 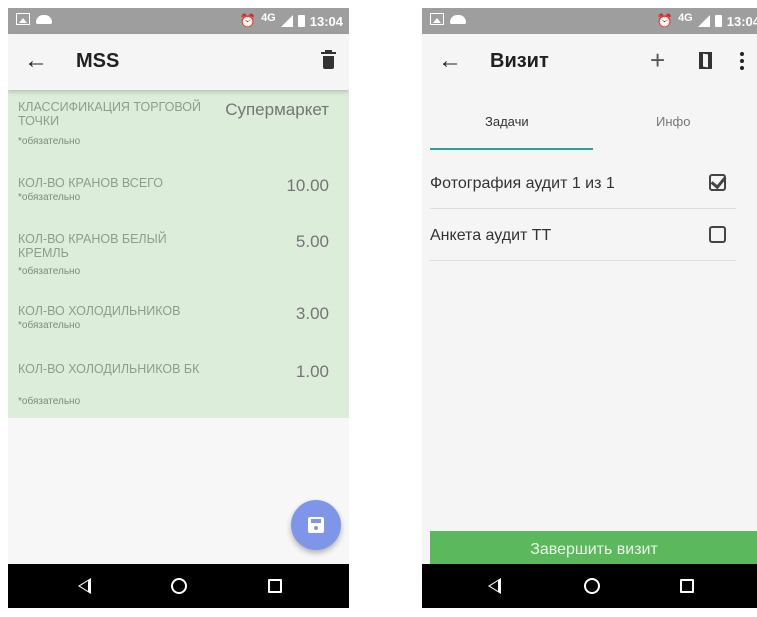 I want to click on toolbar: ← Визит +, so click(x=589, y=62).